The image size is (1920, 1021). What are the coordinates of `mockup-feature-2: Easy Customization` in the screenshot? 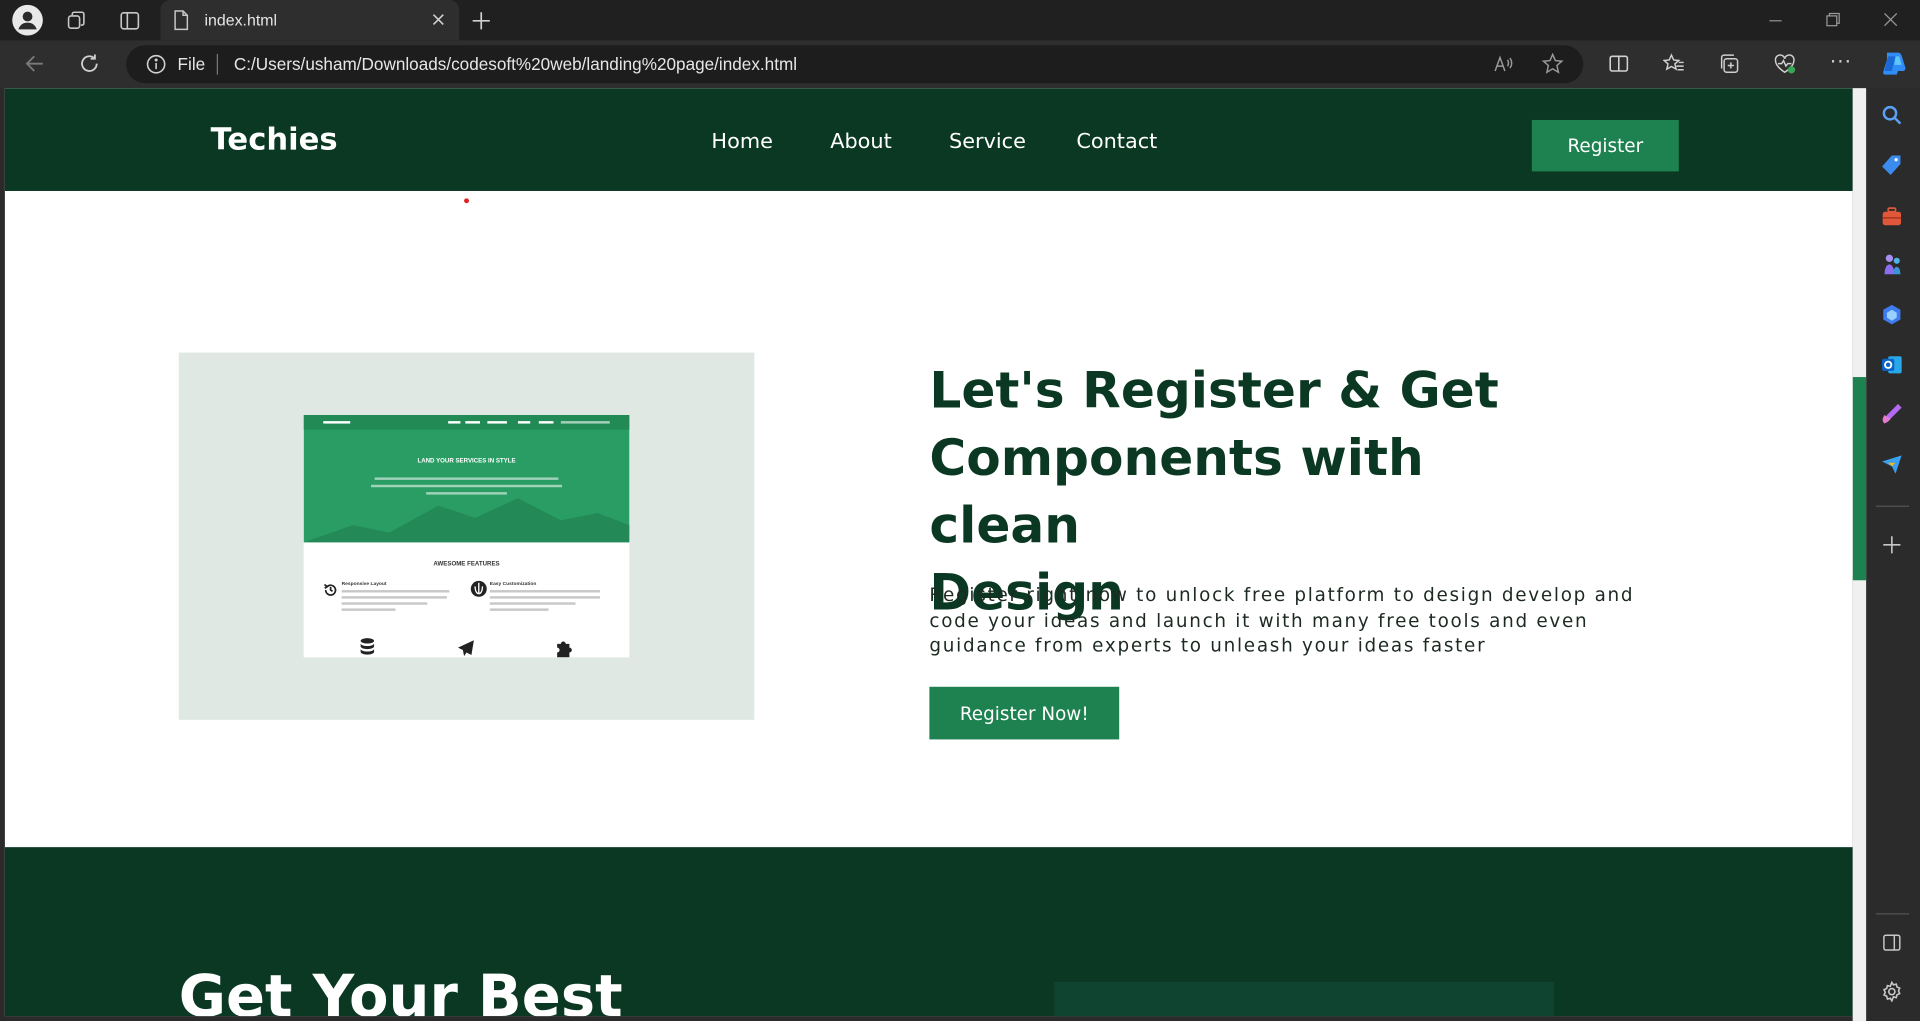 It's located at (513, 583).